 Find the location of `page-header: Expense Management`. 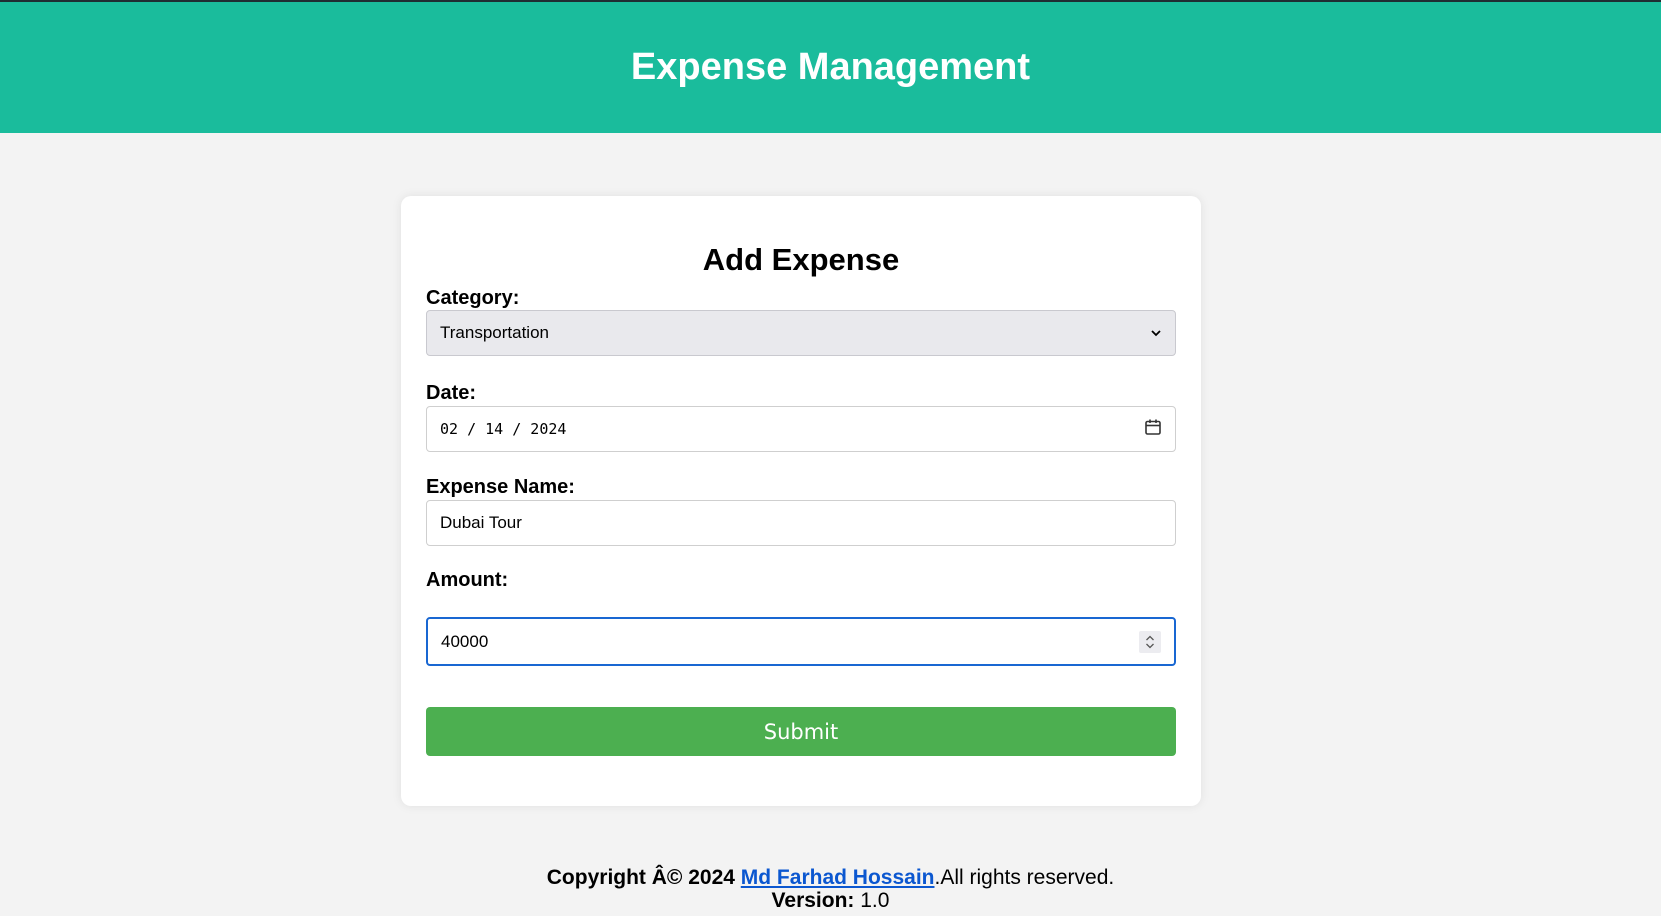

page-header: Expense Management is located at coordinates (830, 67).